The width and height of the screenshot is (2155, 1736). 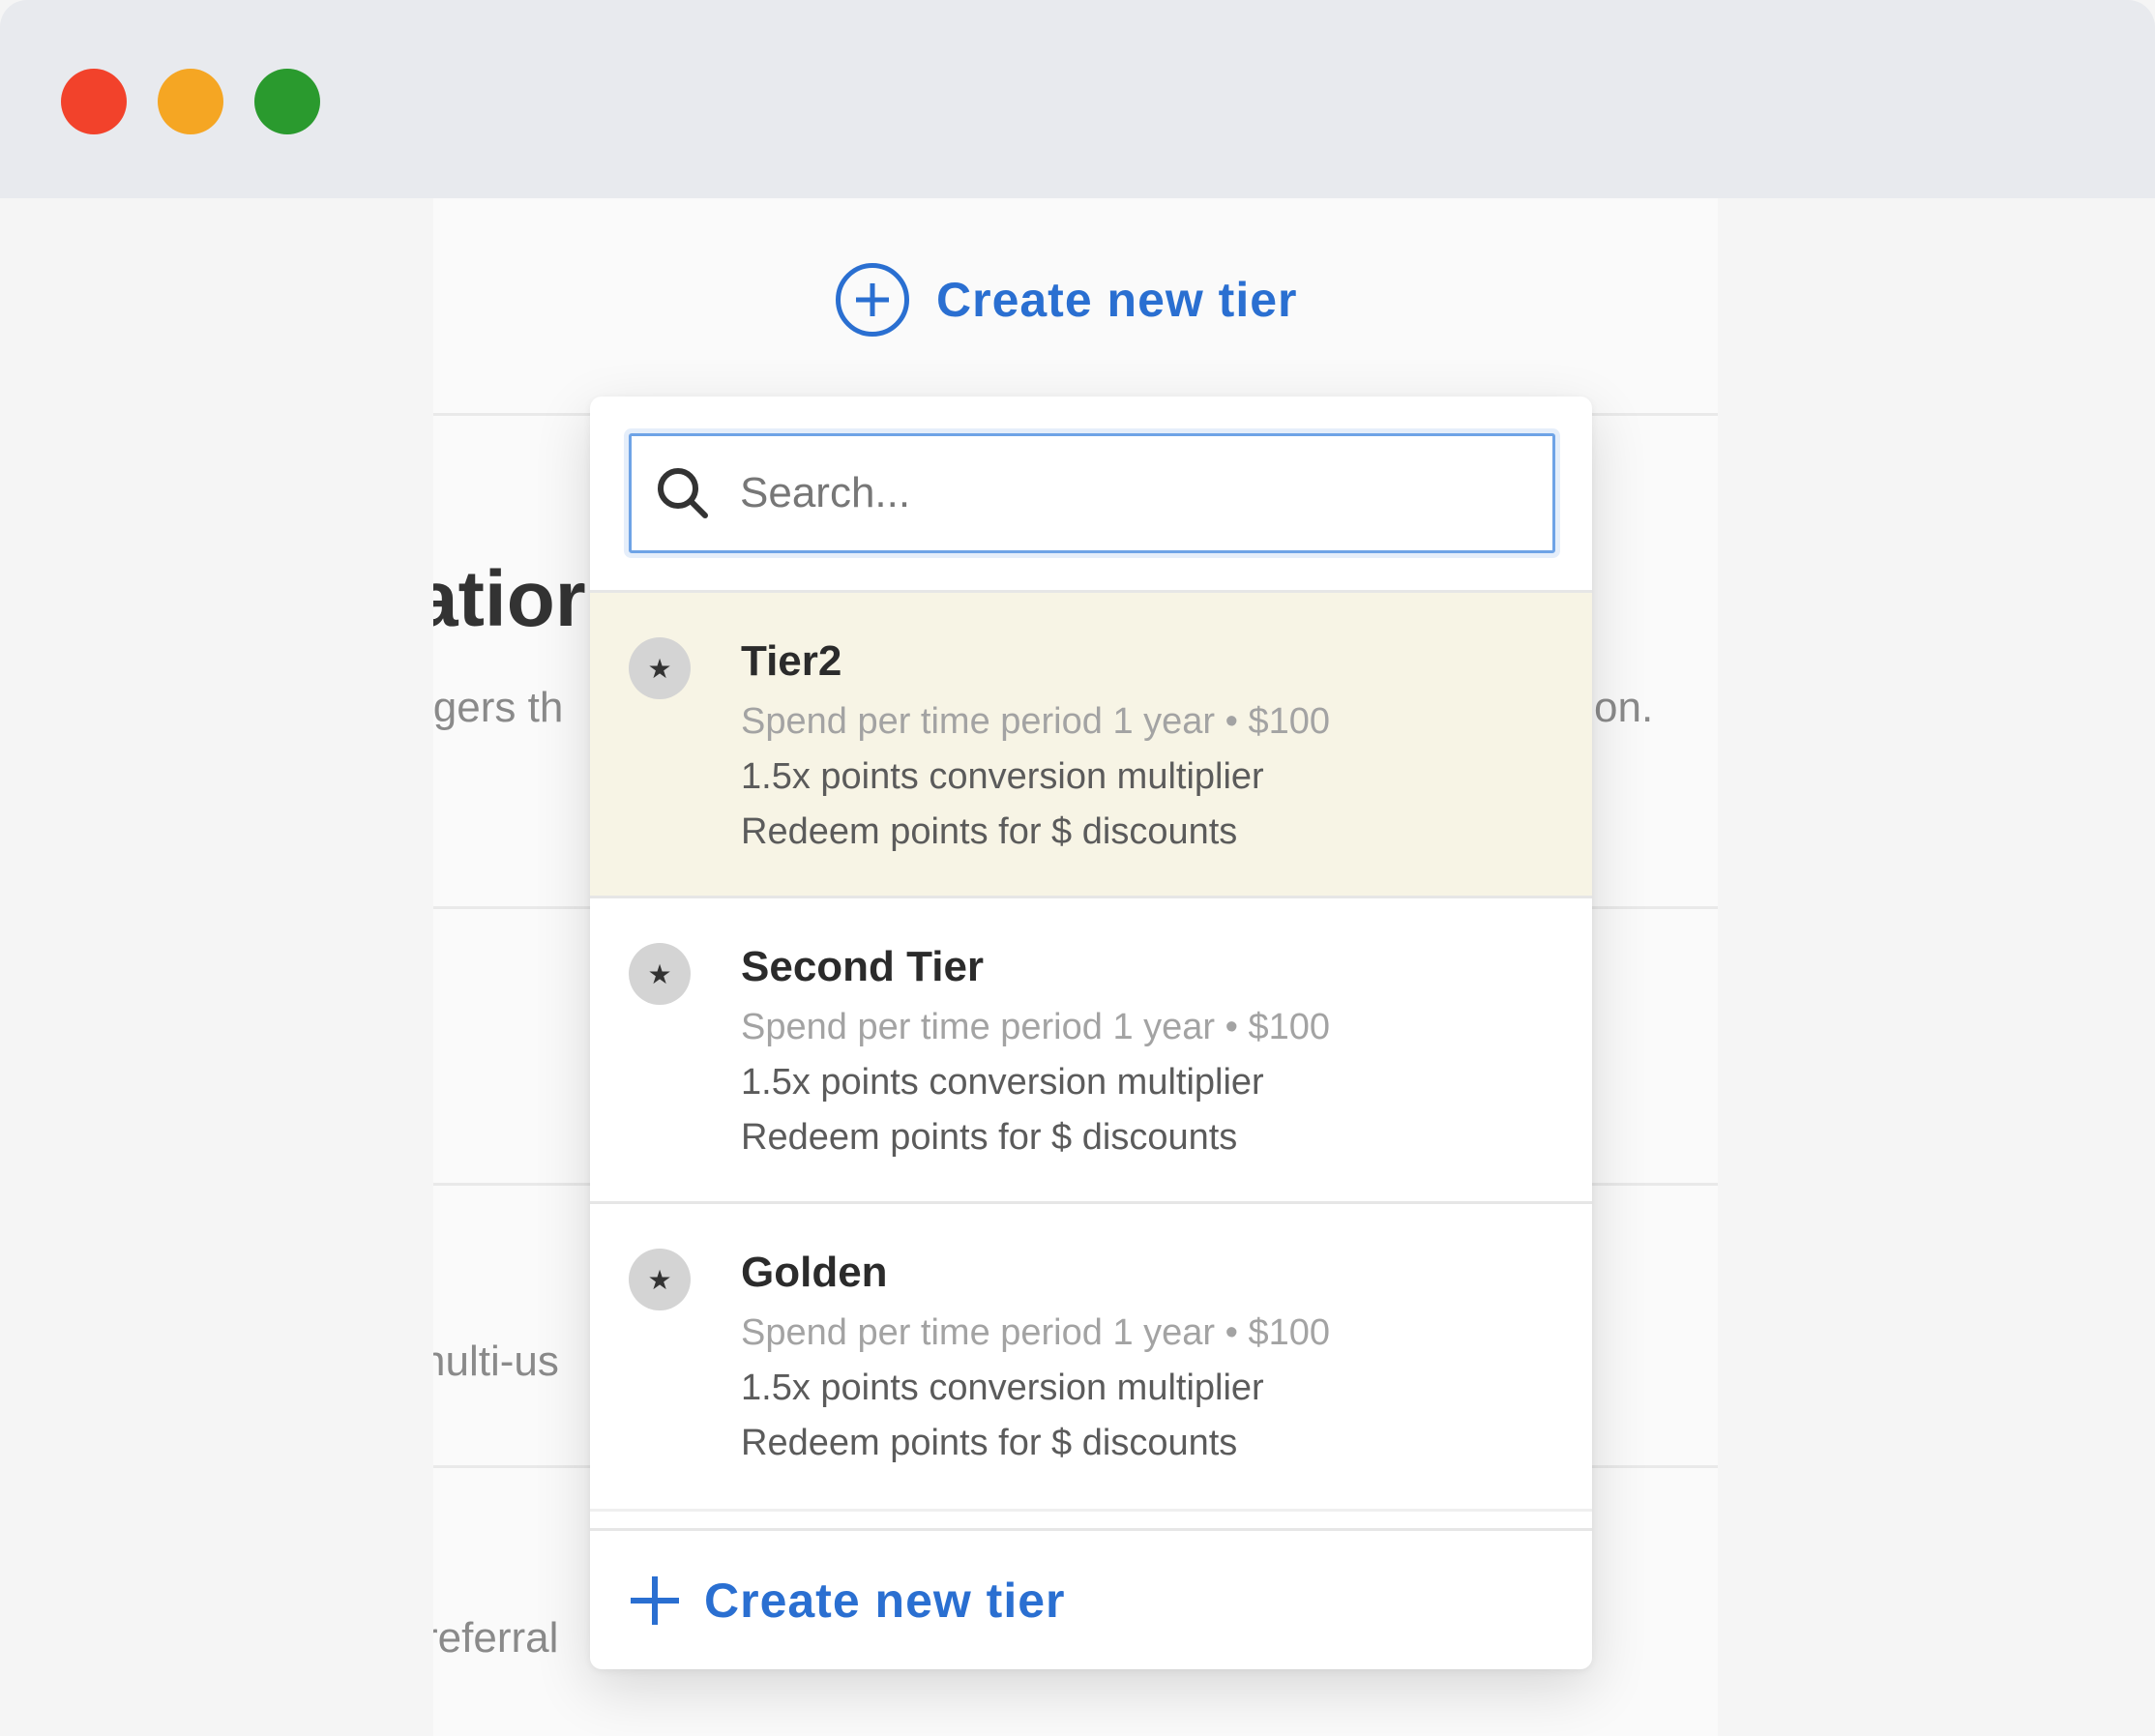 What do you see at coordinates (863, 966) in the screenshot?
I see `tier-title: Second Tier` at bounding box center [863, 966].